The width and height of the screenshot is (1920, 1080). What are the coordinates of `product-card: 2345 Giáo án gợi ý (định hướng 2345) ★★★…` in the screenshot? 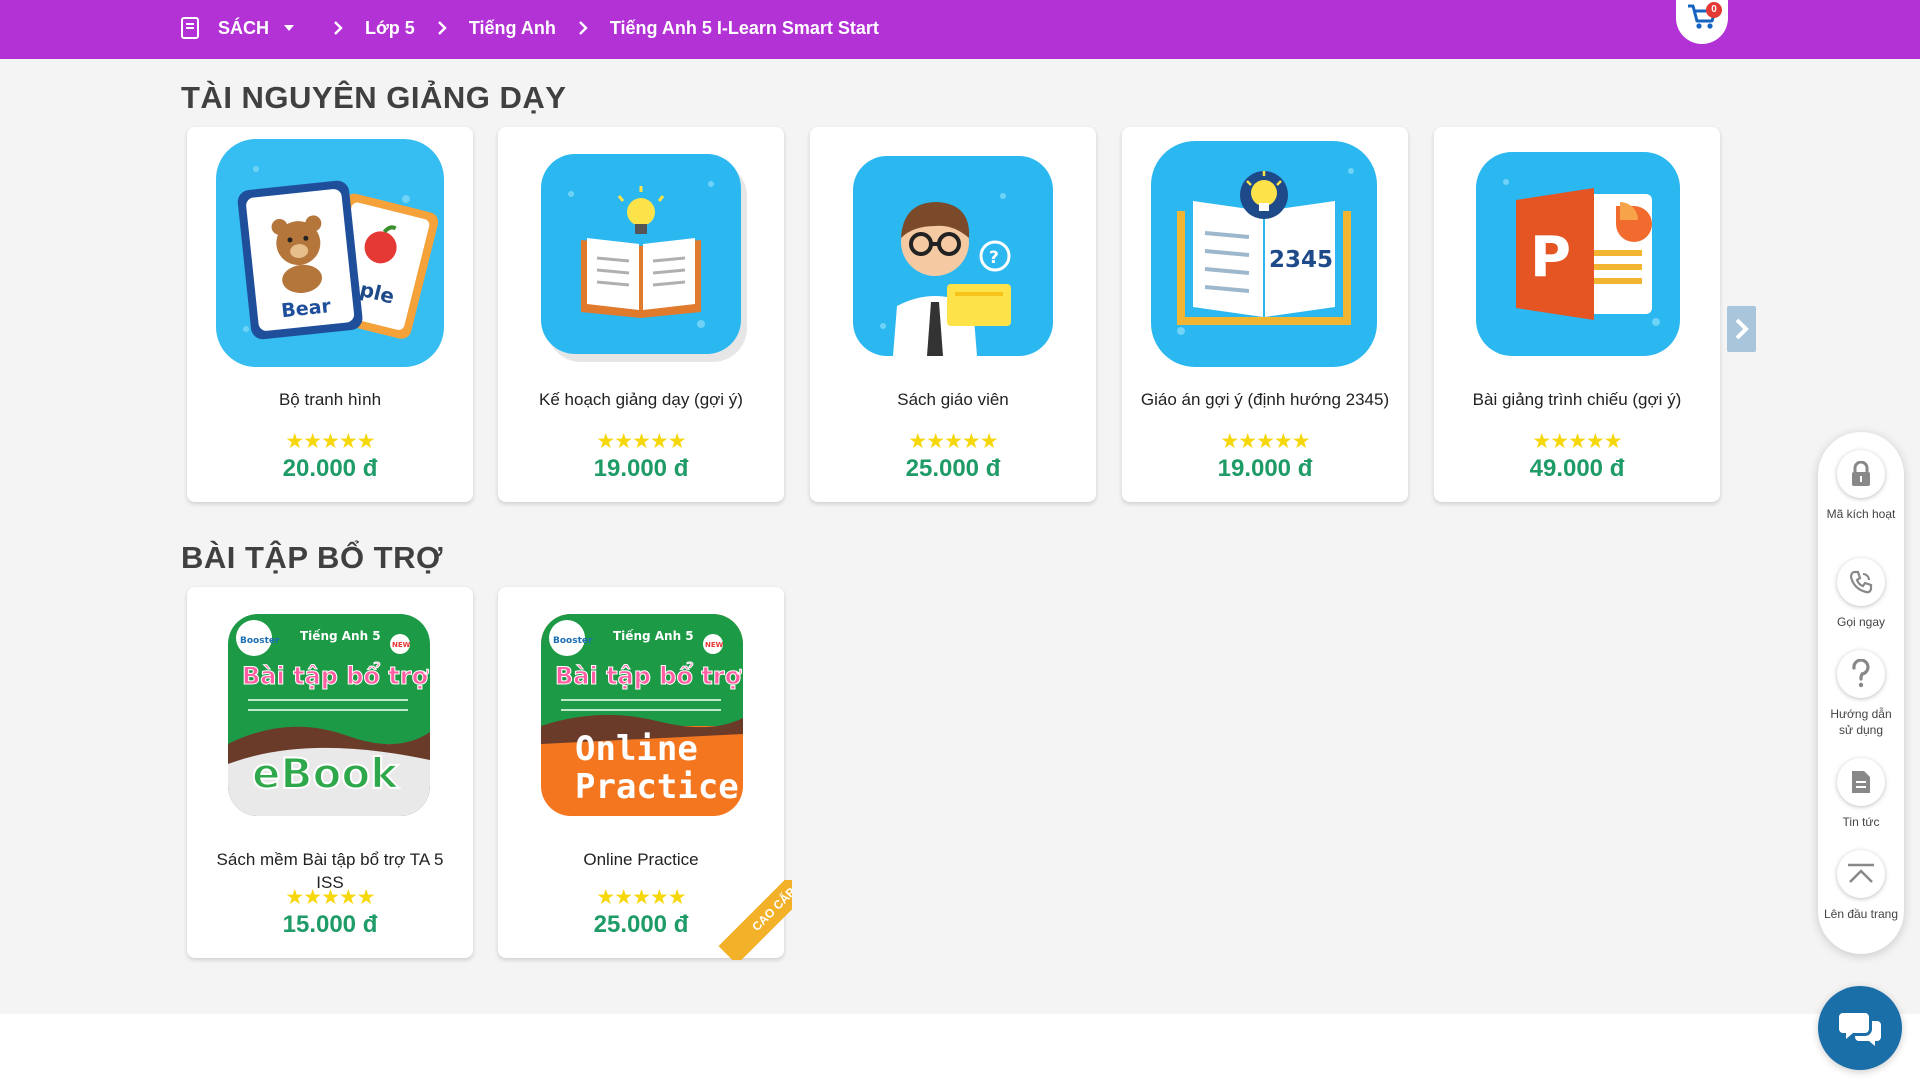 It's located at (1265, 314).